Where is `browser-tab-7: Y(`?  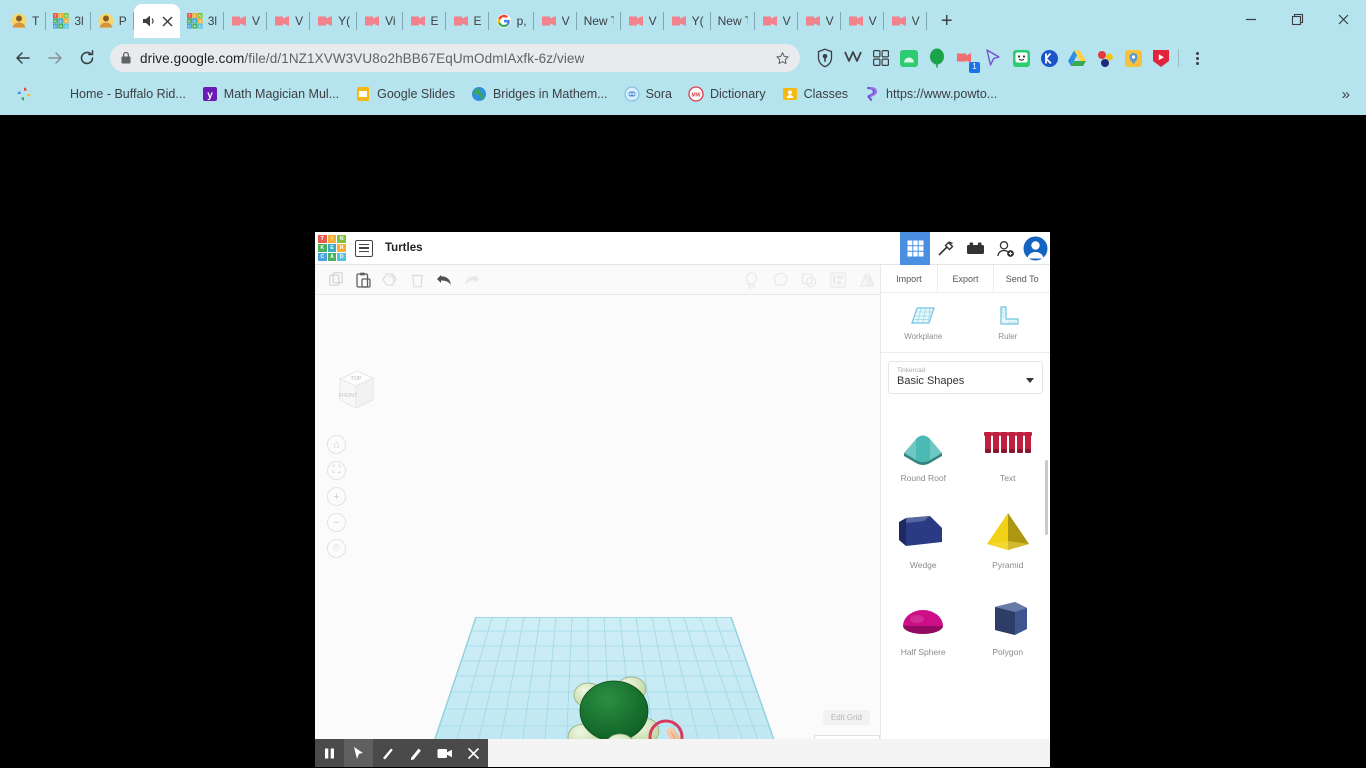
browser-tab-7: Y( is located at coordinates (334, 21).